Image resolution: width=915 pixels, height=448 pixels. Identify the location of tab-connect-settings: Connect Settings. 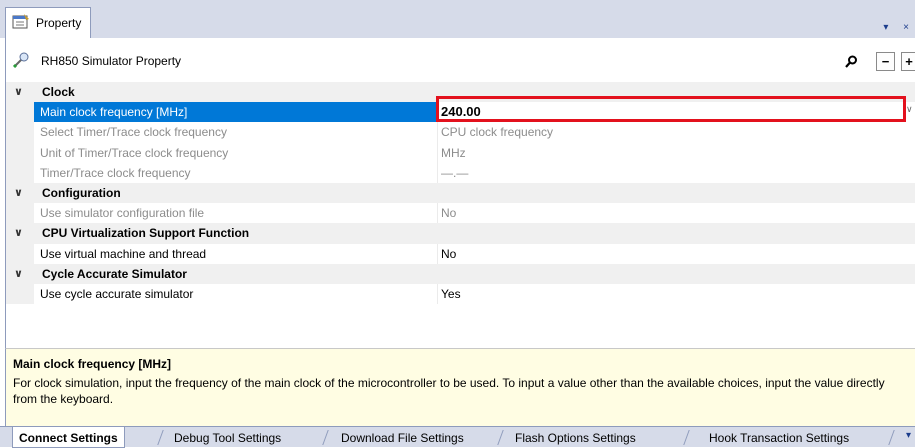
(68, 437).